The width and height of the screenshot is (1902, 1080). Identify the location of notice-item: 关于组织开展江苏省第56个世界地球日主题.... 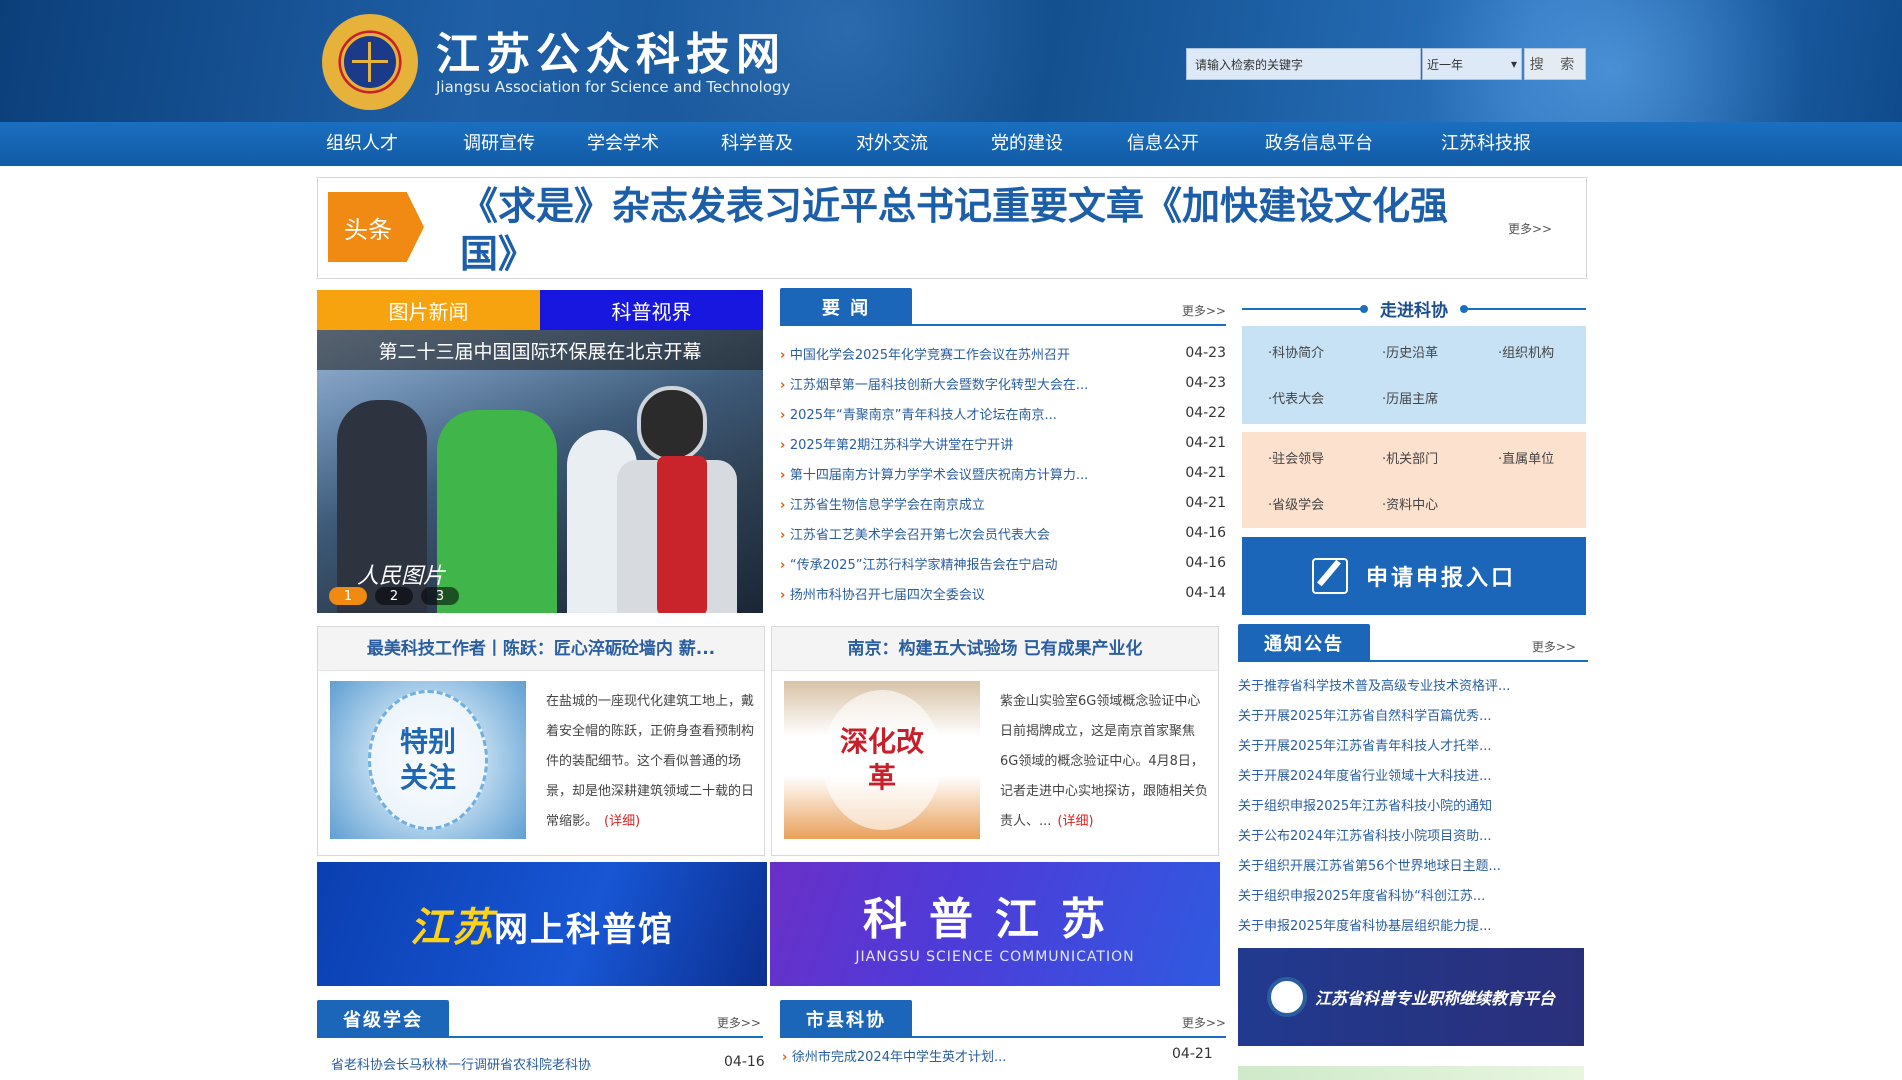
(1413, 867).